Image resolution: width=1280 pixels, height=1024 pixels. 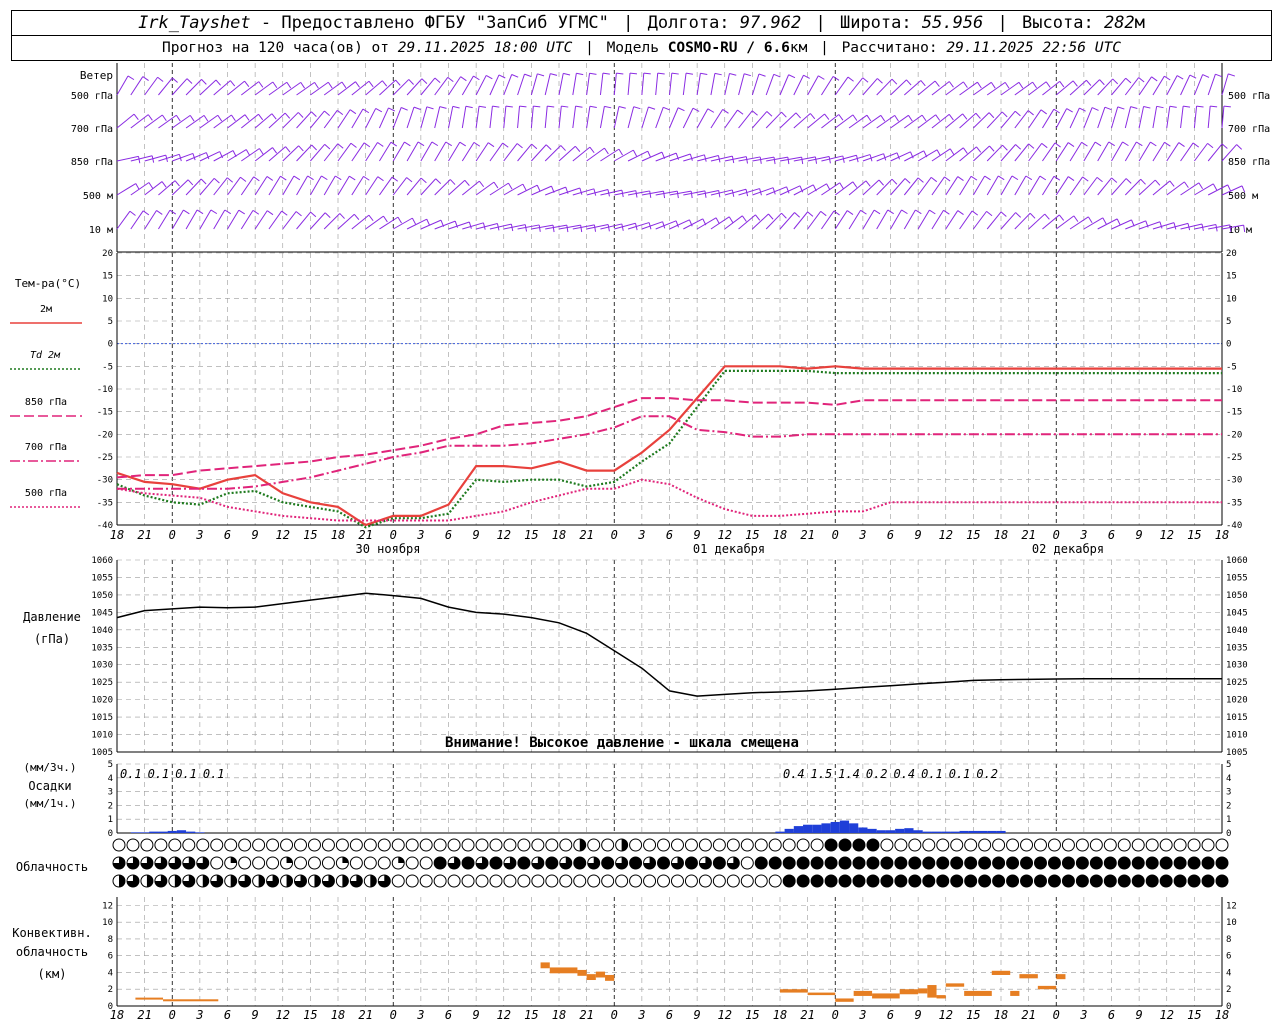 What do you see at coordinates (614, 535) in the screenshot?
I see `temp-x-tick: 0` at bounding box center [614, 535].